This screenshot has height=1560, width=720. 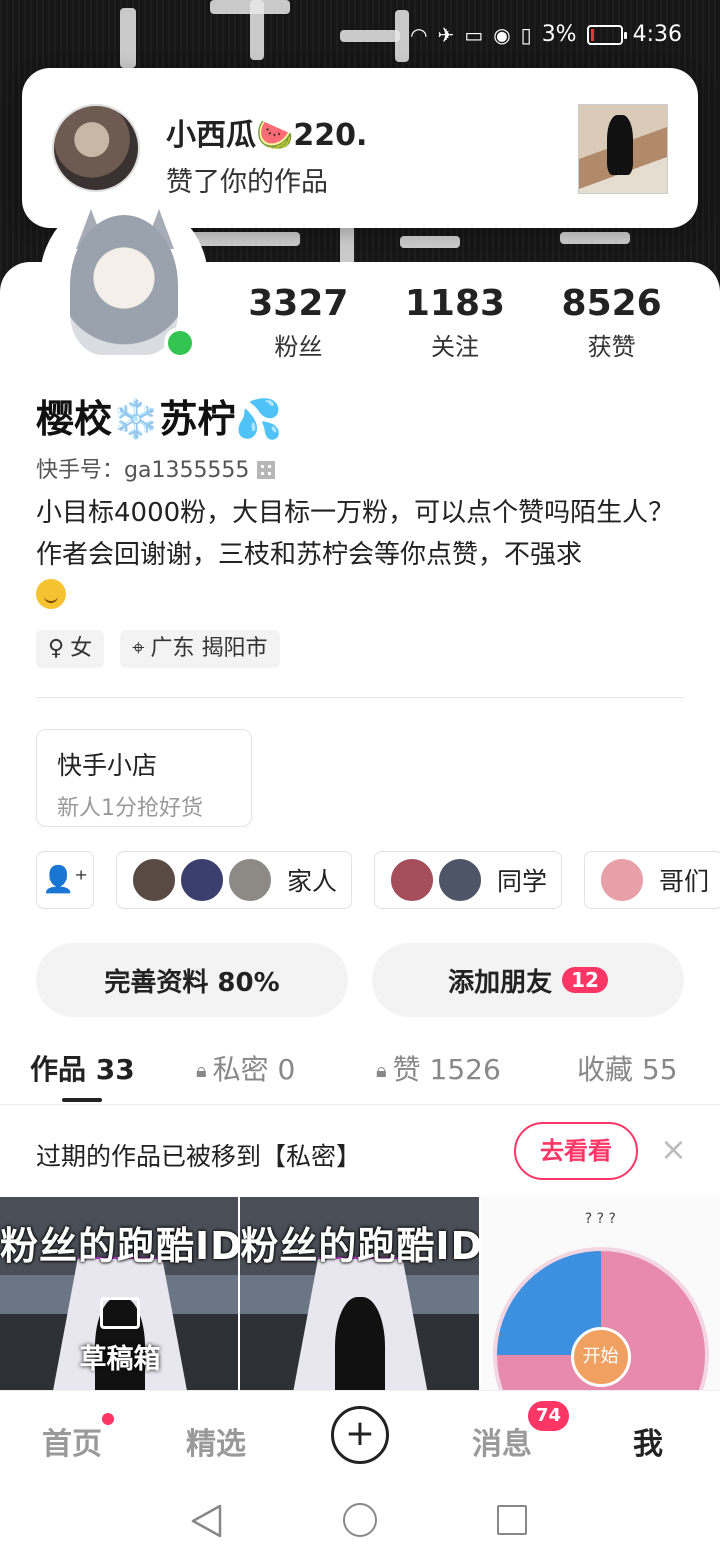 I want to click on system-navigation-bar, so click(x=360, y=1521).